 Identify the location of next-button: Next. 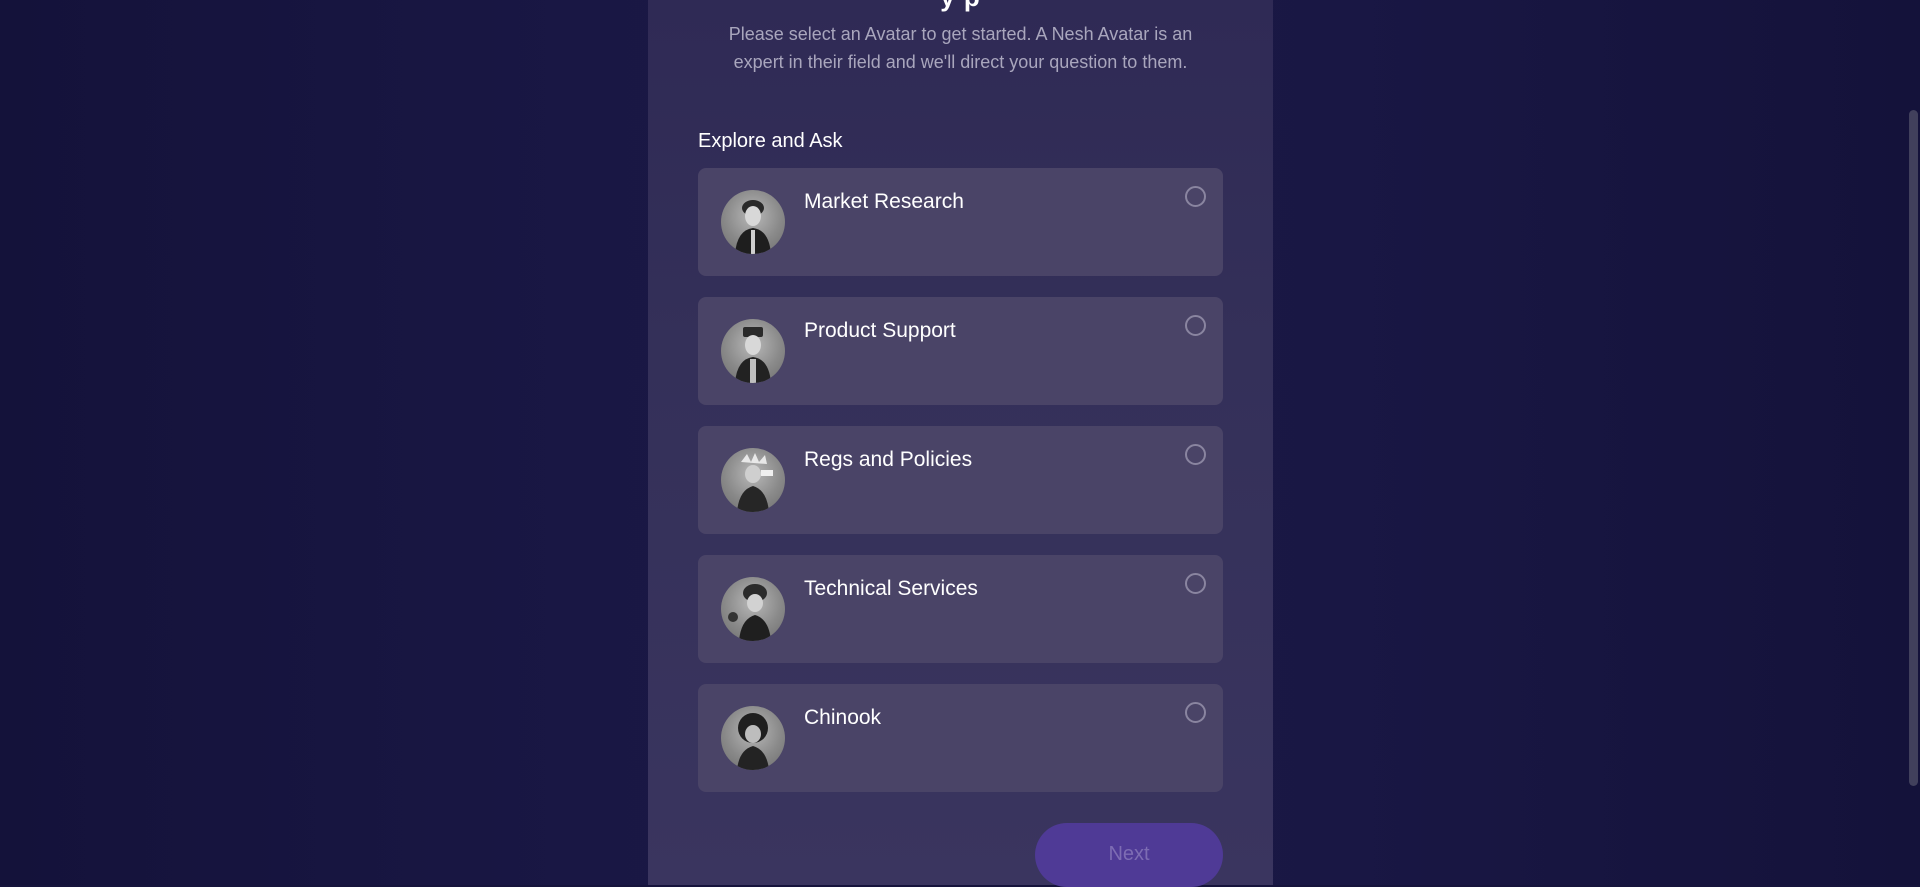
(1129, 855).